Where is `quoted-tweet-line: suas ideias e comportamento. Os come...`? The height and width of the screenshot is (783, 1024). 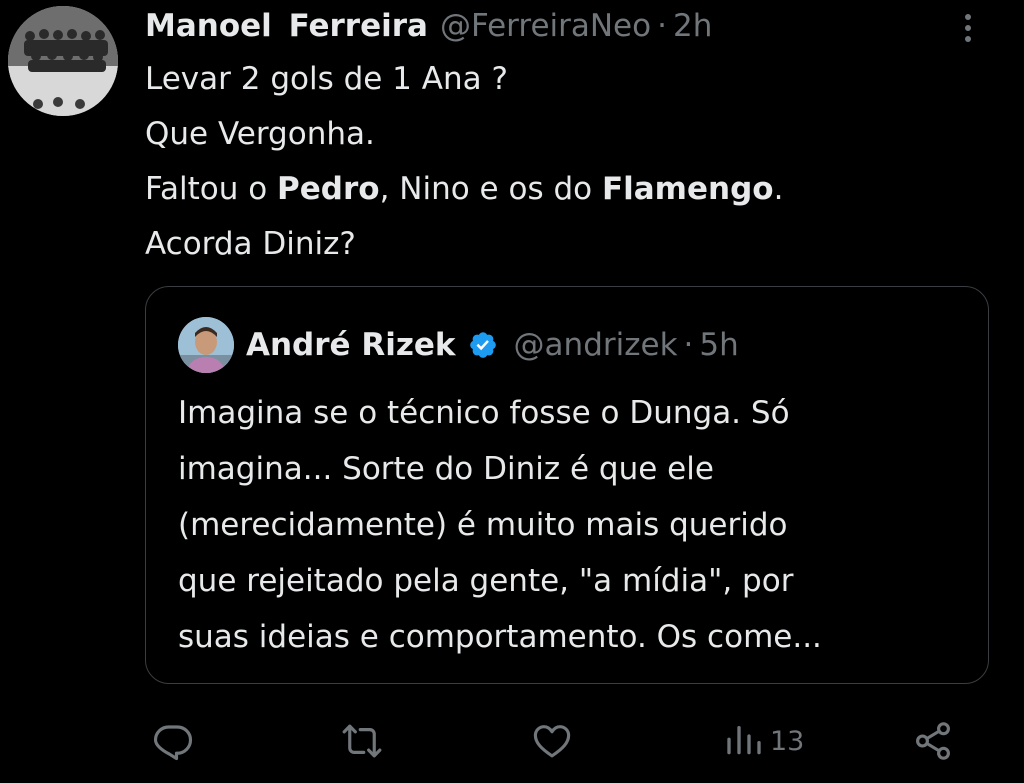
quoted-tweet-line: suas ideias e comportamento. Os come... is located at coordinates (500, 637).